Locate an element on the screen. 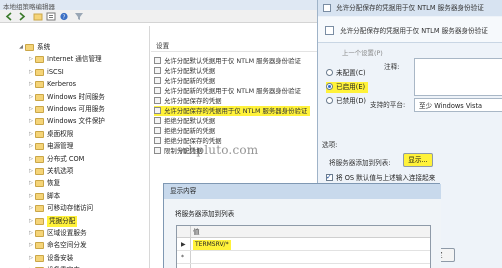 The height and width of the screenshot is (268, 502). setting-row: 允许分配新的凭据用于仅 NTLM 服务器身份验证 is located at coordinates (227, 91).